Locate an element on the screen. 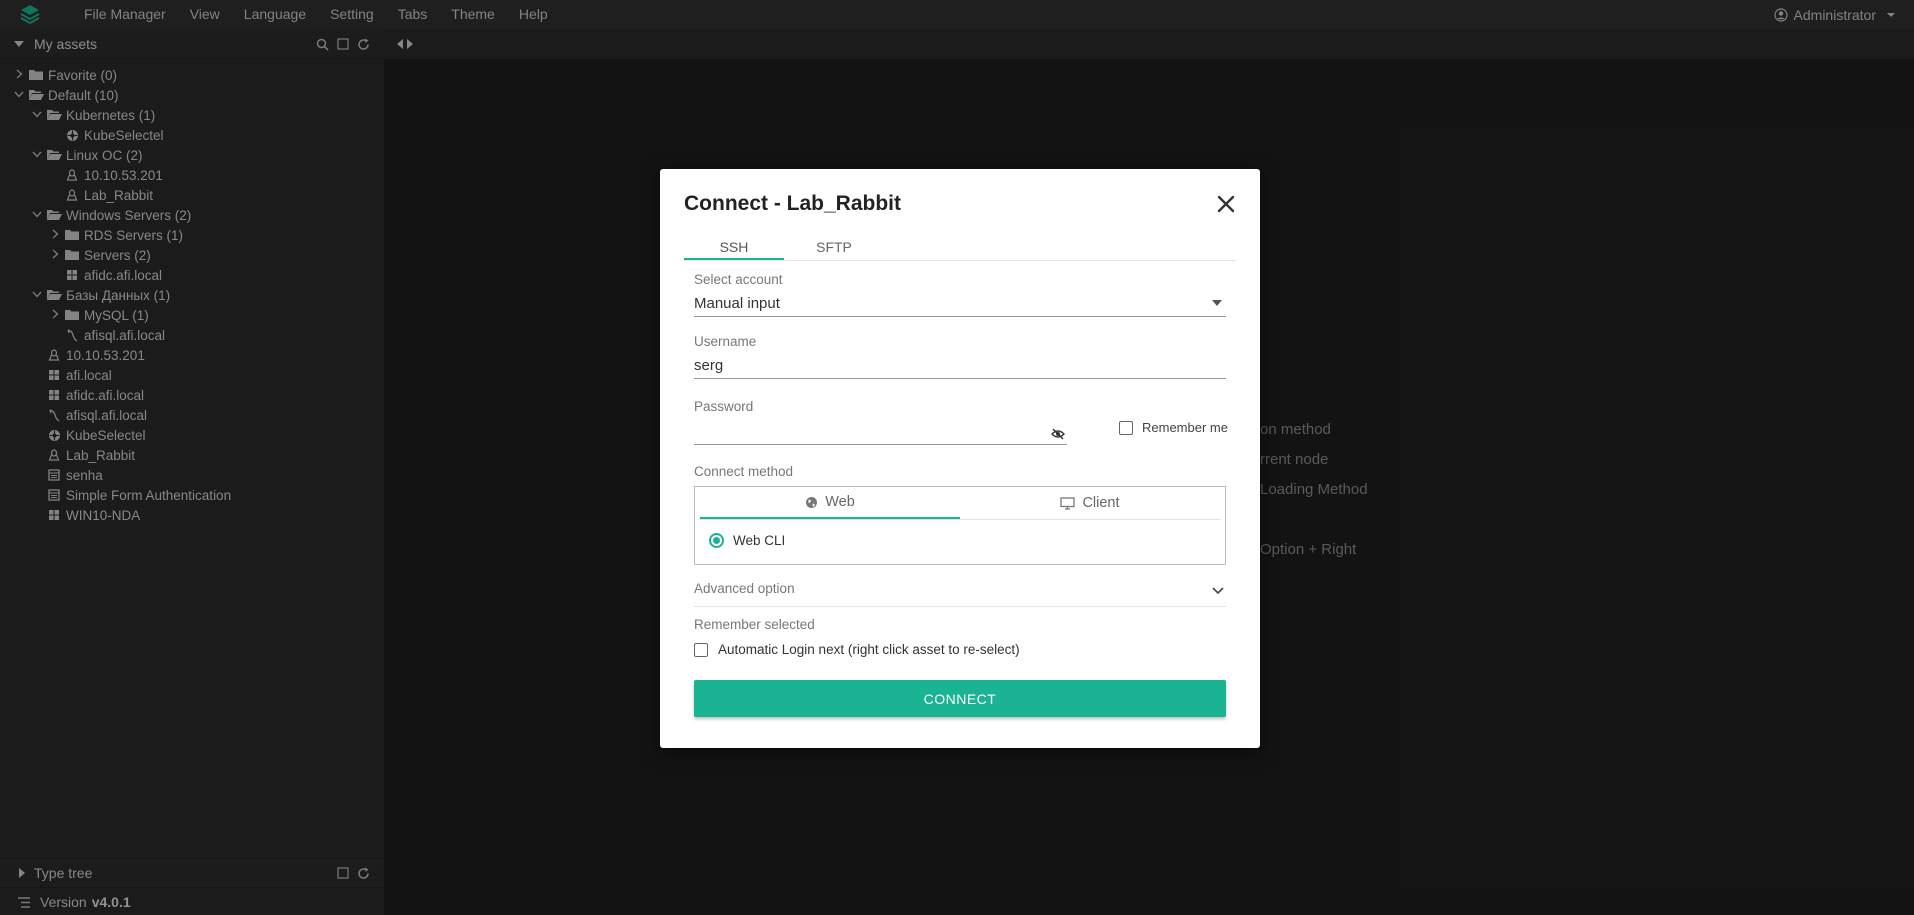  auto-login-box is located at coordinates (701, 649).